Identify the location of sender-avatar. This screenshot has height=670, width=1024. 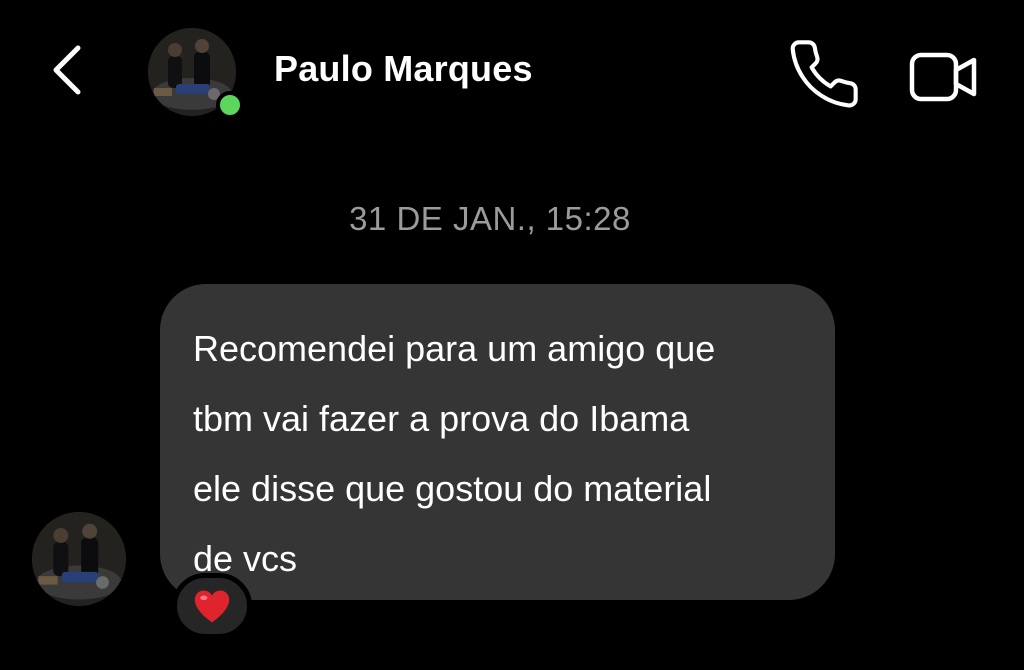
(79, 559).